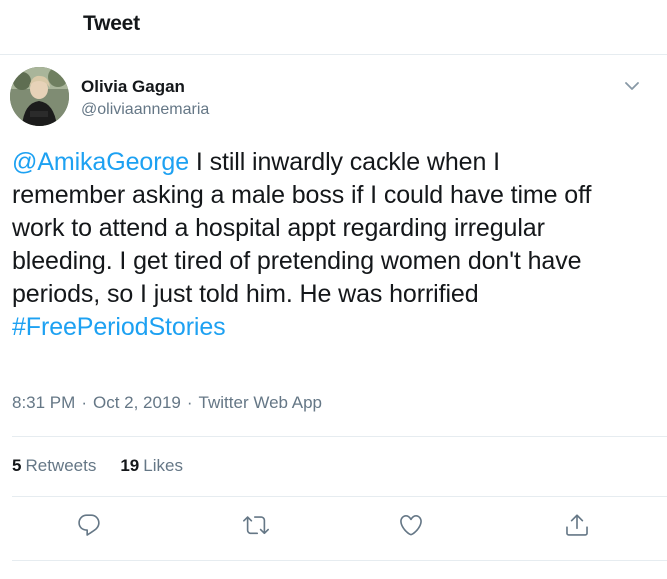  What do you see at coordinates (89, 525) in the screenshot?
I see `reply-icon` at bounding box center [89, 525].